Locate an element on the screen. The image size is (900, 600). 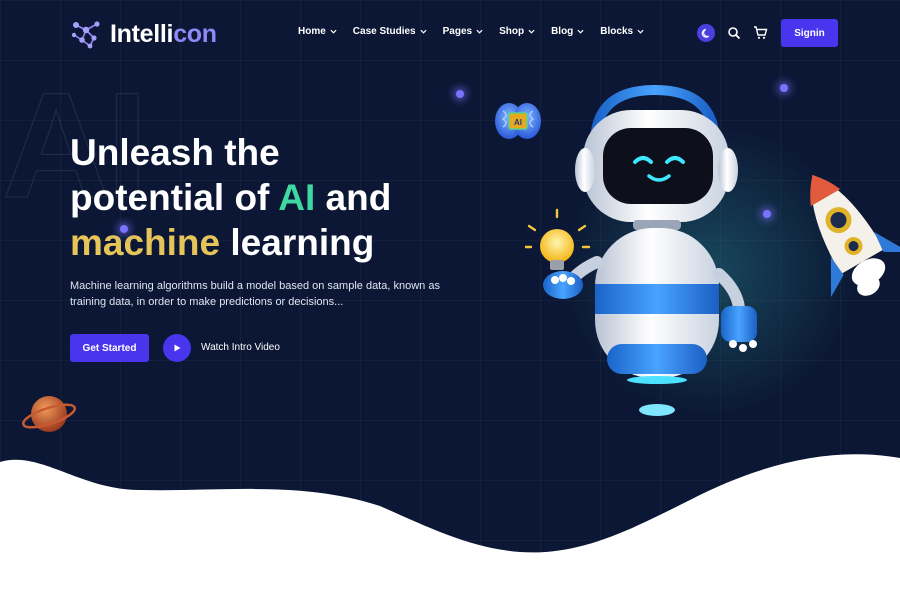
nav-item-label: Pages is located at coordinates (457, 31).